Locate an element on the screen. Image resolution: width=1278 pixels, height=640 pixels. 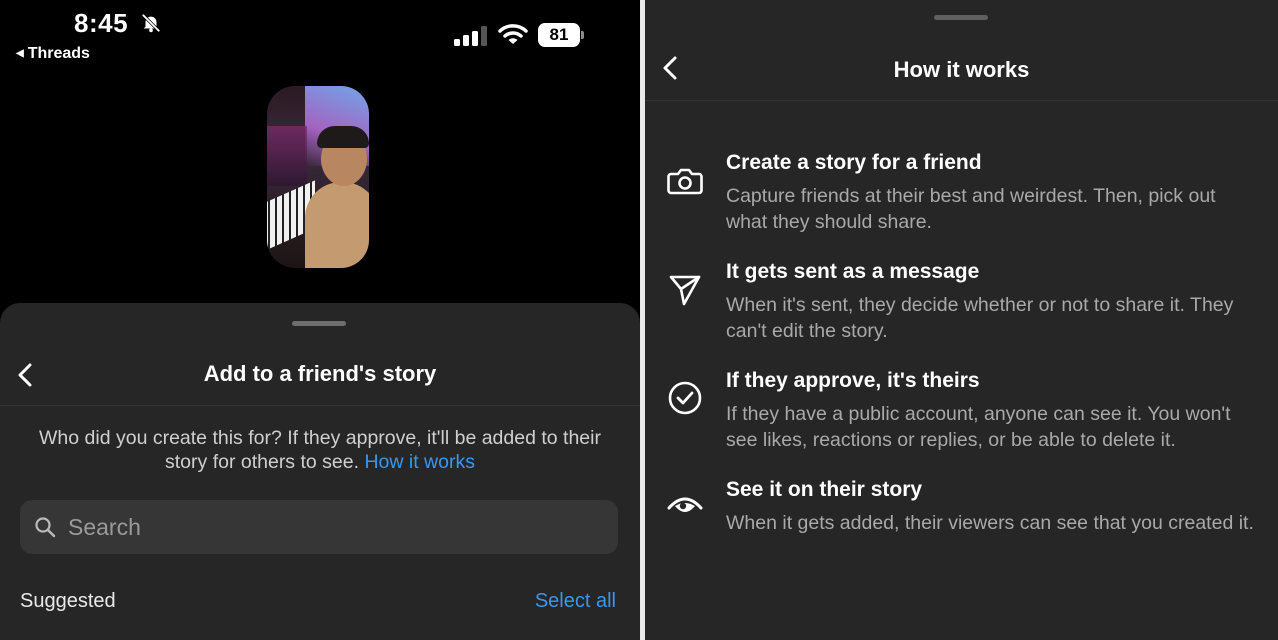
battery-level: 81 is located at coordinates (559, 34).